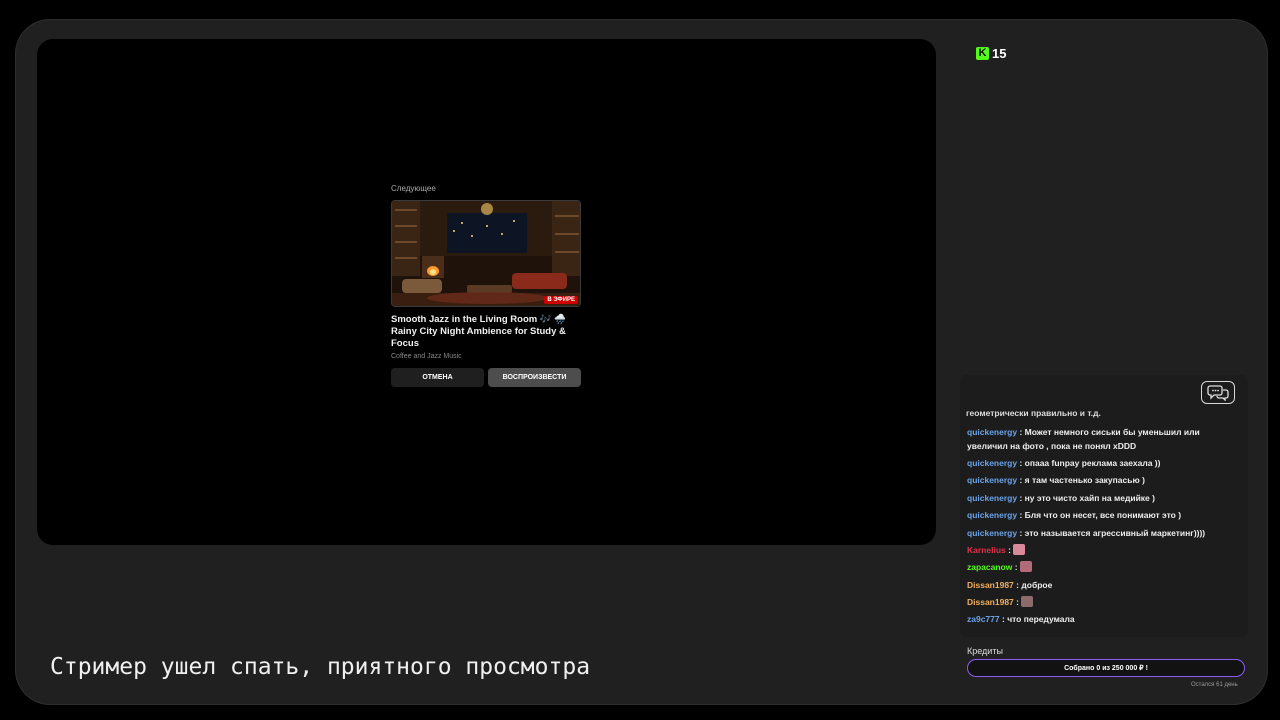 This screenshot has width=1280, height=720. What do you see at coordinates (985, 651) in the screenshot?
I see `credits-label: Кредиты` at bounding box center [985, 651].